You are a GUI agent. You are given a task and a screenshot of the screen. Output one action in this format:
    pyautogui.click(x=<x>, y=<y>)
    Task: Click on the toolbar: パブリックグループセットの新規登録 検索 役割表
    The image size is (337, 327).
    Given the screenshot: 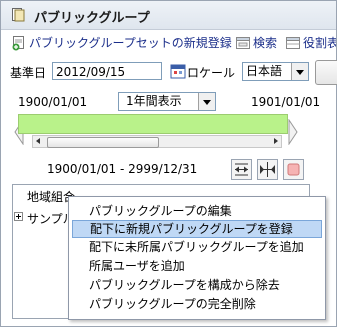 What is the action you would take?
    pyautogui.click(x=168, y=42)
    